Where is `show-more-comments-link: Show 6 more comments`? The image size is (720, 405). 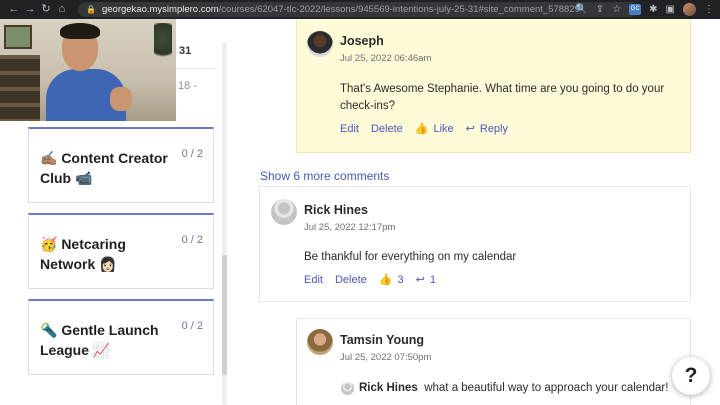
show-more-comments-link: Show 6 more comments is located at coordinates (324, 176).